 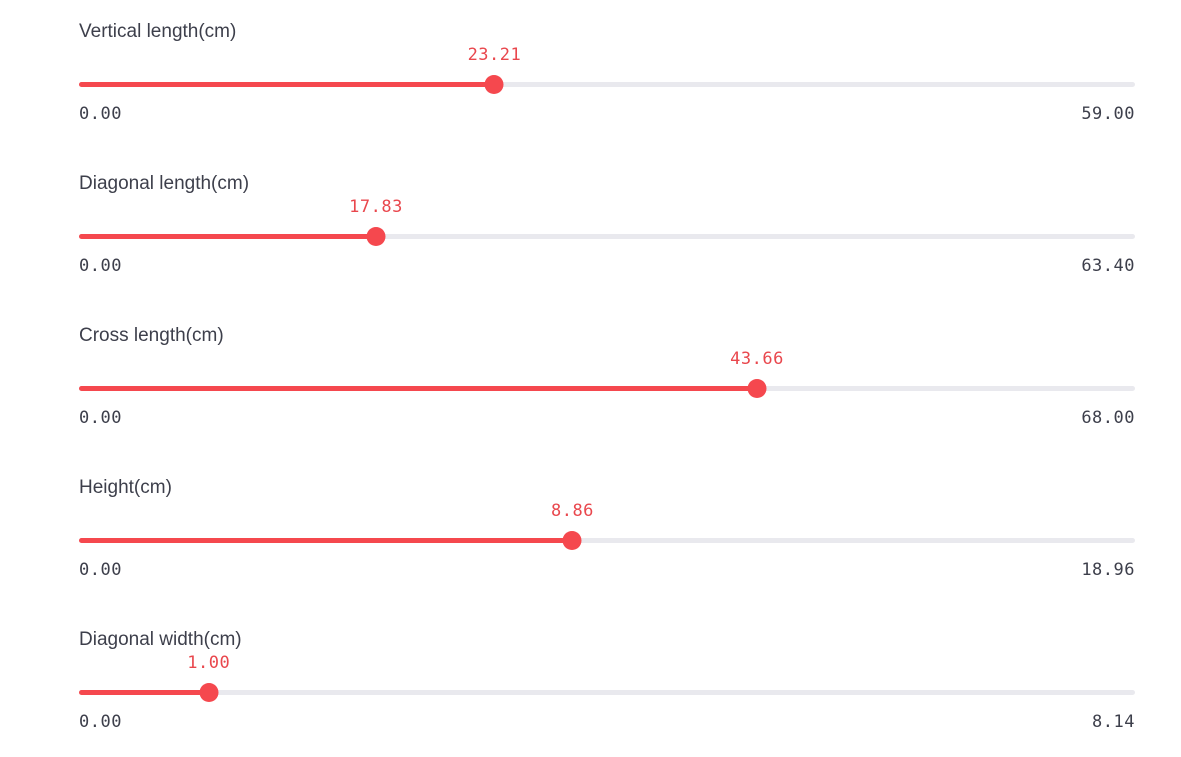 What do you see at coordinates (494, 55) in the screenshot?
I see `slider-value: 23.21` at bounding box center [494, 55].